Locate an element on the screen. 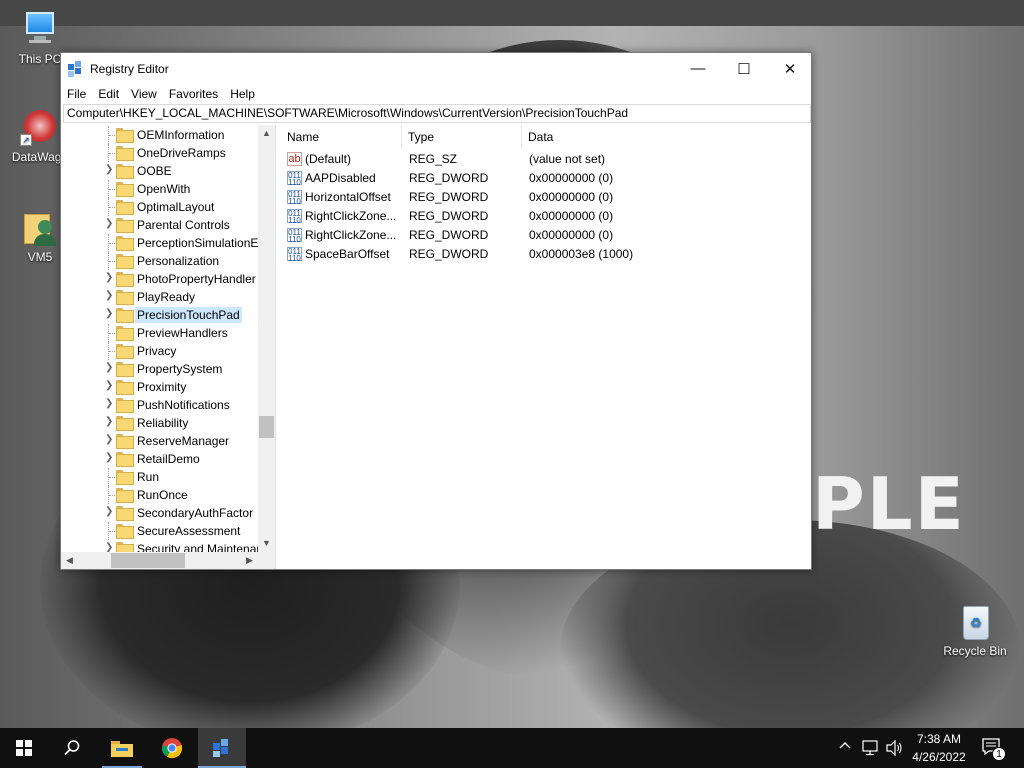 The width and height of the screenshot is (1024, 768). tree-item: OEMInformation is located at coordinates (159, 135).